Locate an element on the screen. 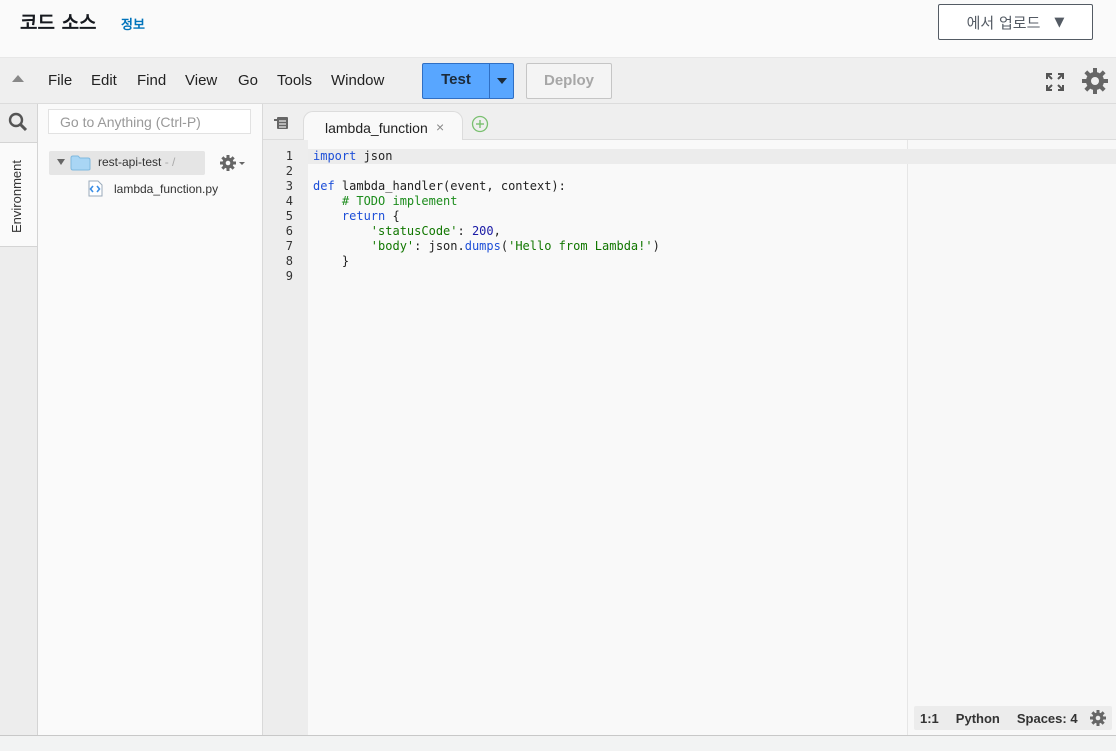  tree-file-item: lambda_function.py is located at coordinates (162, 189).